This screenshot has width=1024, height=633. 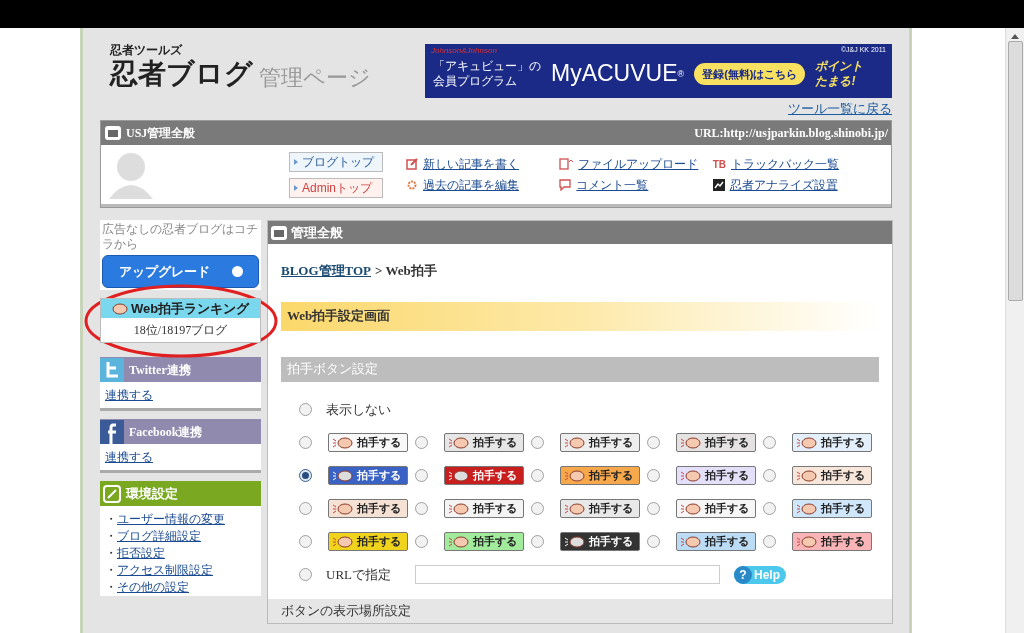 I want to click on brand-tagline: 忍者ツールズ, so click(x=147, y=50).